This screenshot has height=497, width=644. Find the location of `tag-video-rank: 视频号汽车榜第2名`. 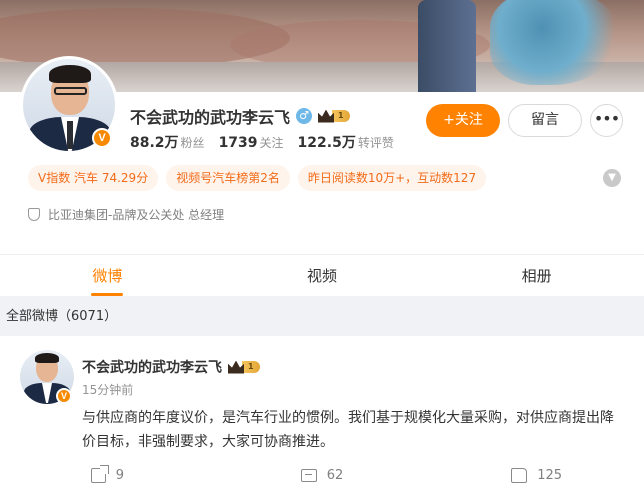

tag-video-rank: 视频号汽车榜第2名 is located at coordinates (228, 178).